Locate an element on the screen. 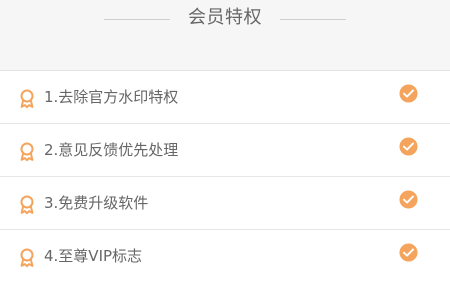 Image resolution: width=450 pixels, height=283 pixels. benefit-label: 2.意见反馈优先处理 is located at coordinates (111, 150).